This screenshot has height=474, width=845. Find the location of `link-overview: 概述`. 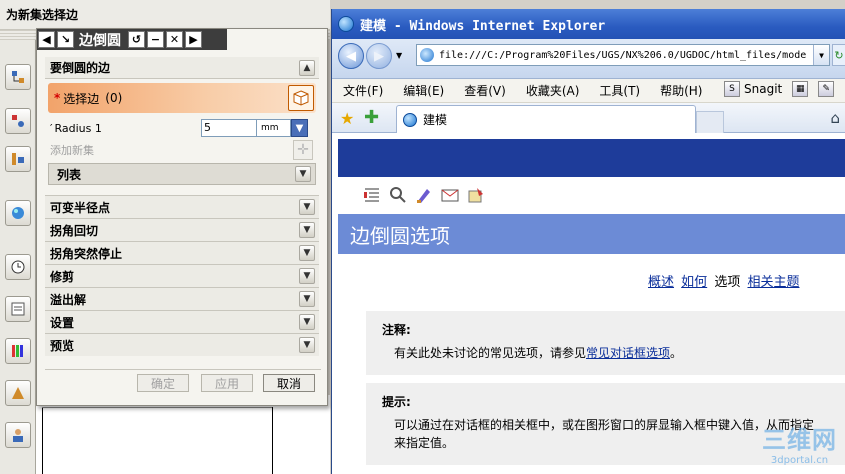

link-overview: 概述 is located at coordinates (661, 282).